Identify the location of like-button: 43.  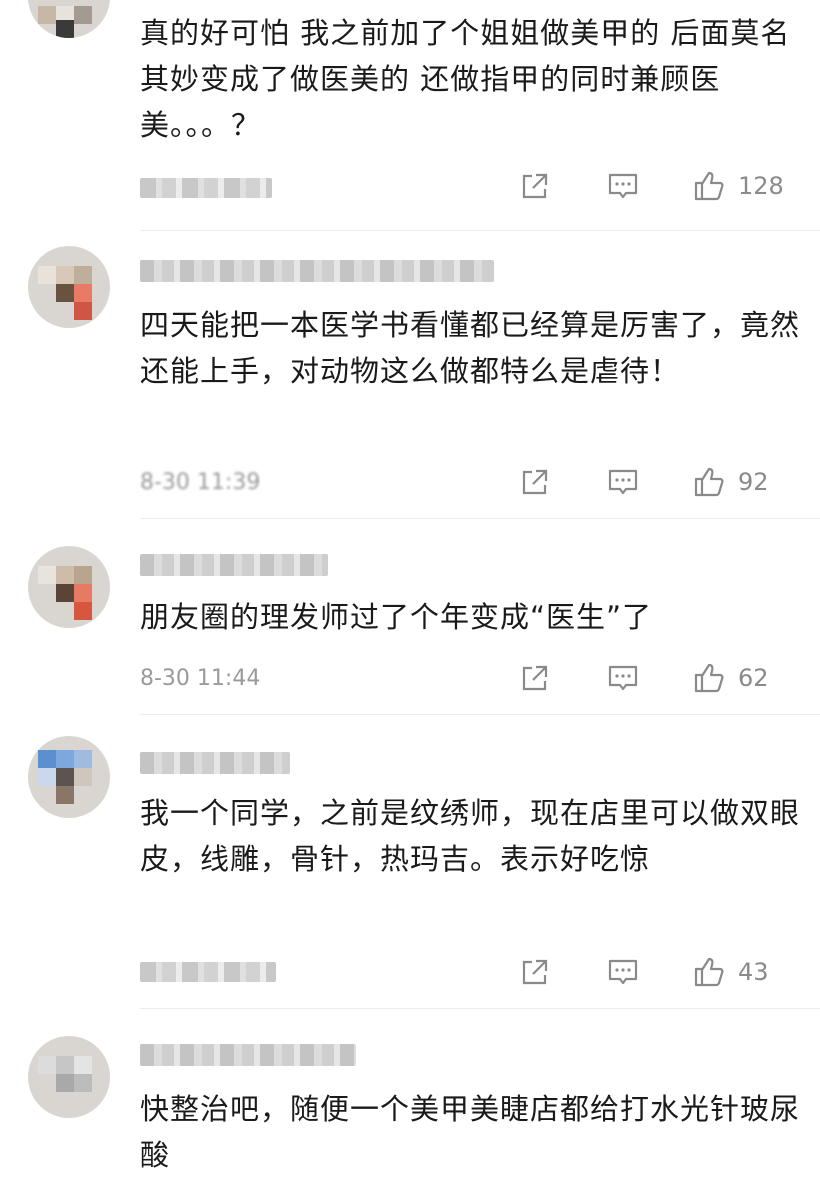
(744, 972).